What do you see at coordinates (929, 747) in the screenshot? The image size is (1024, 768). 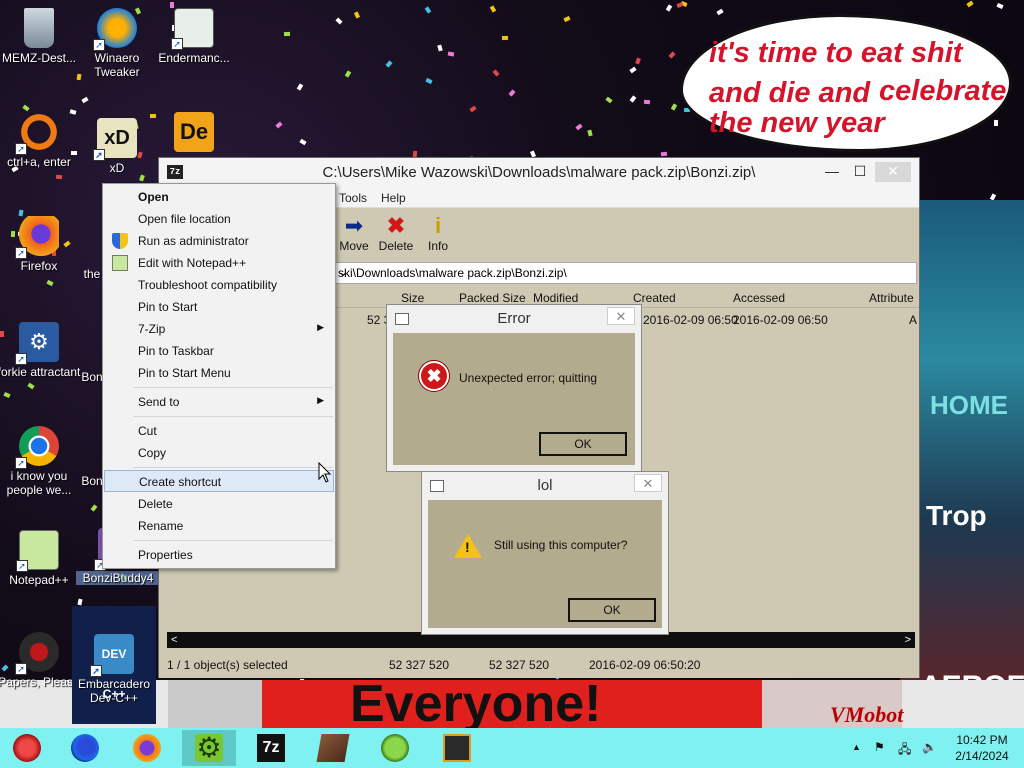 I see `volume-icon: 🔈` at bounding box center [929, 747].